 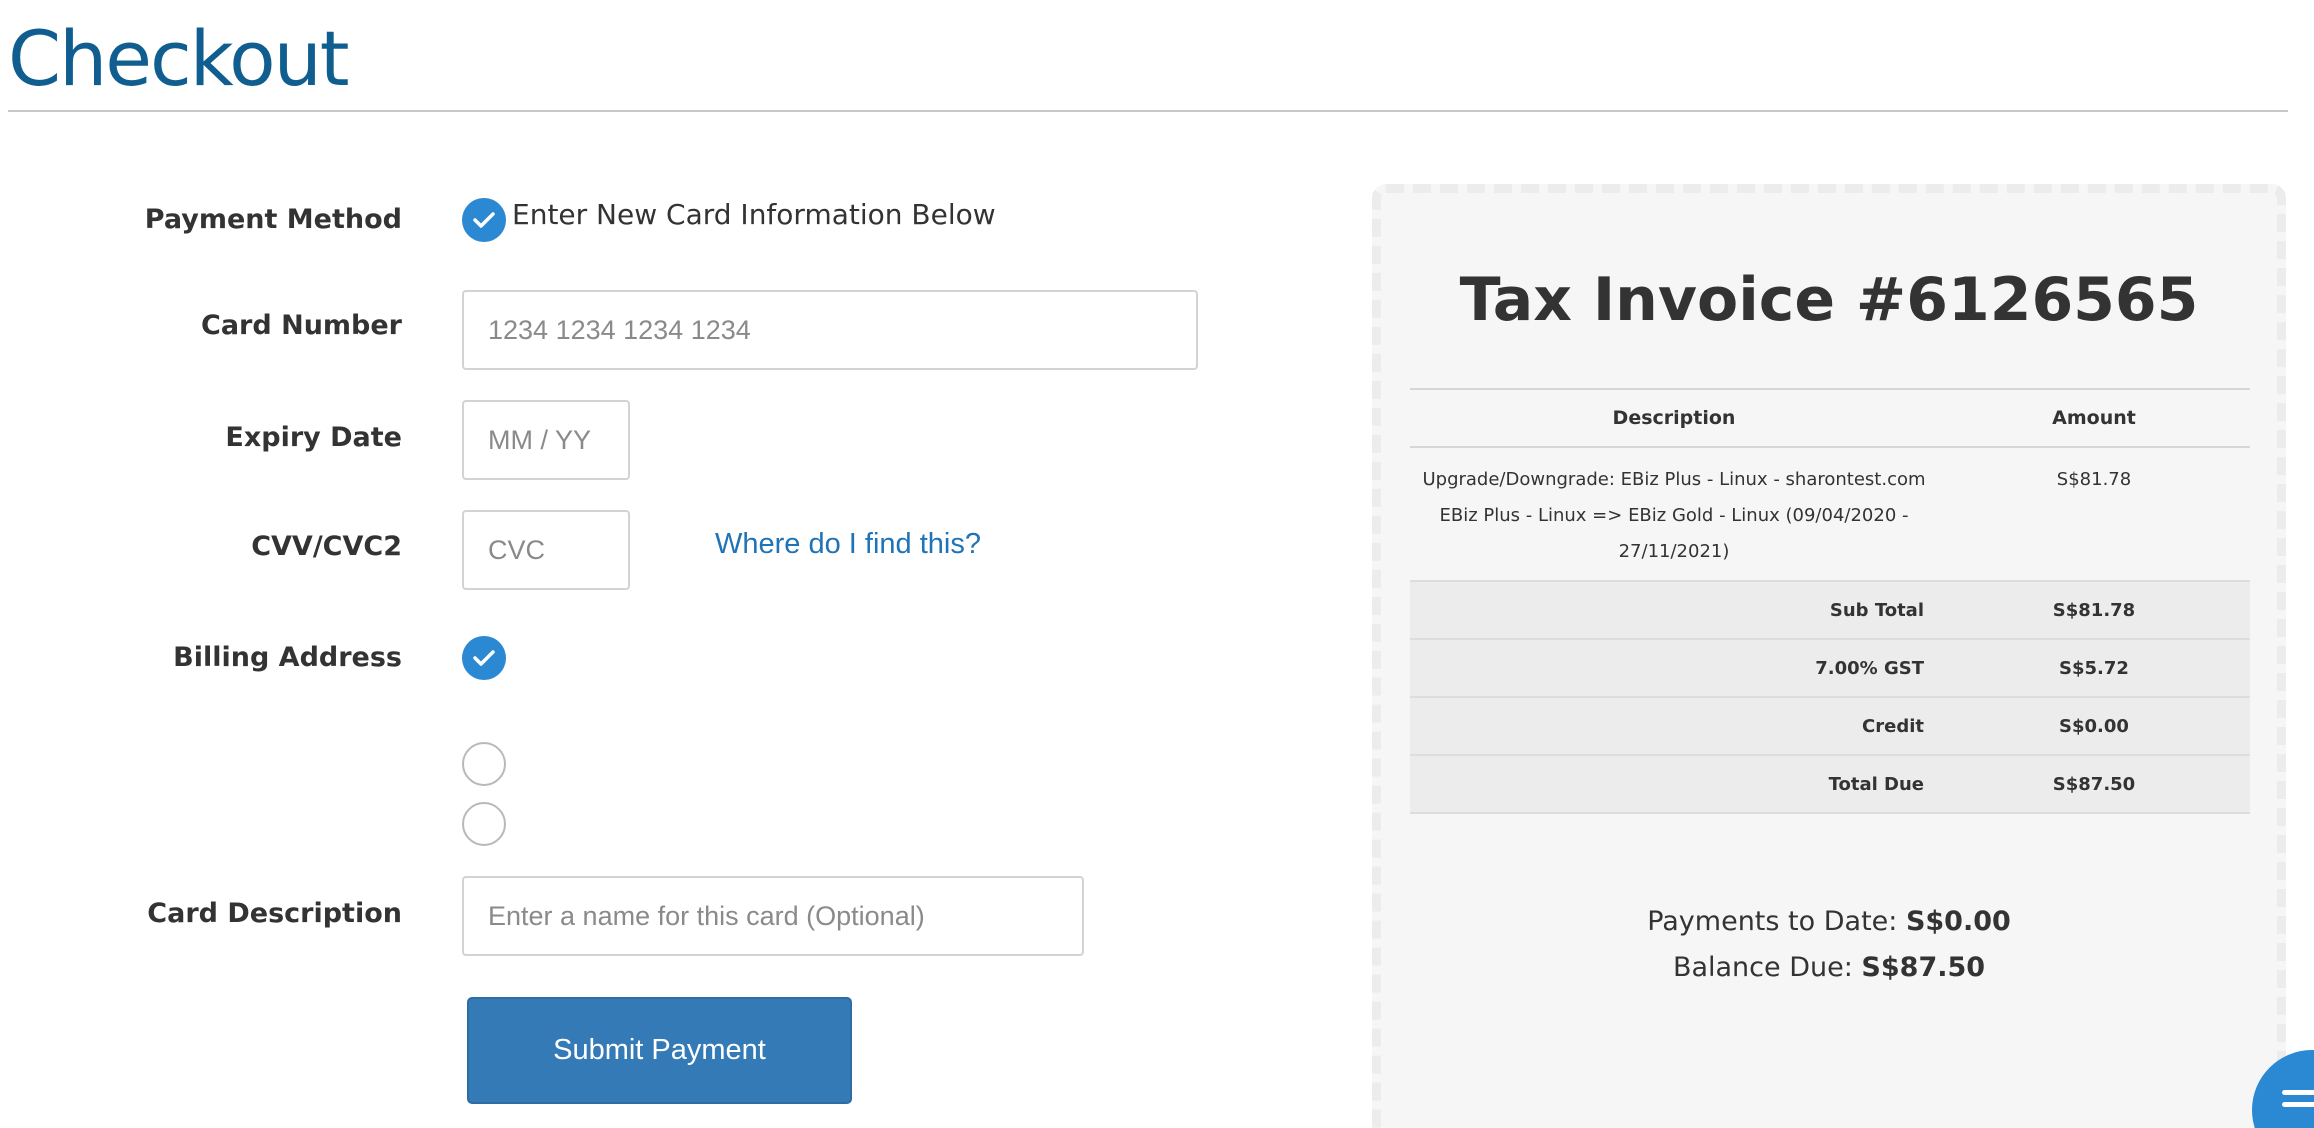 I want to click on card-number-input, so click(x=830, y=330).